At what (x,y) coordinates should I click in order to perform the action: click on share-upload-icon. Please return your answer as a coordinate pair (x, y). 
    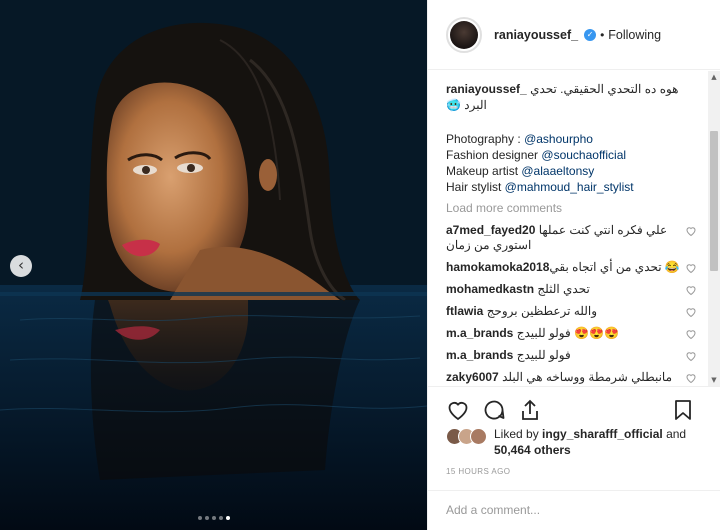
    Looking at the image, I should click on (530, 410).